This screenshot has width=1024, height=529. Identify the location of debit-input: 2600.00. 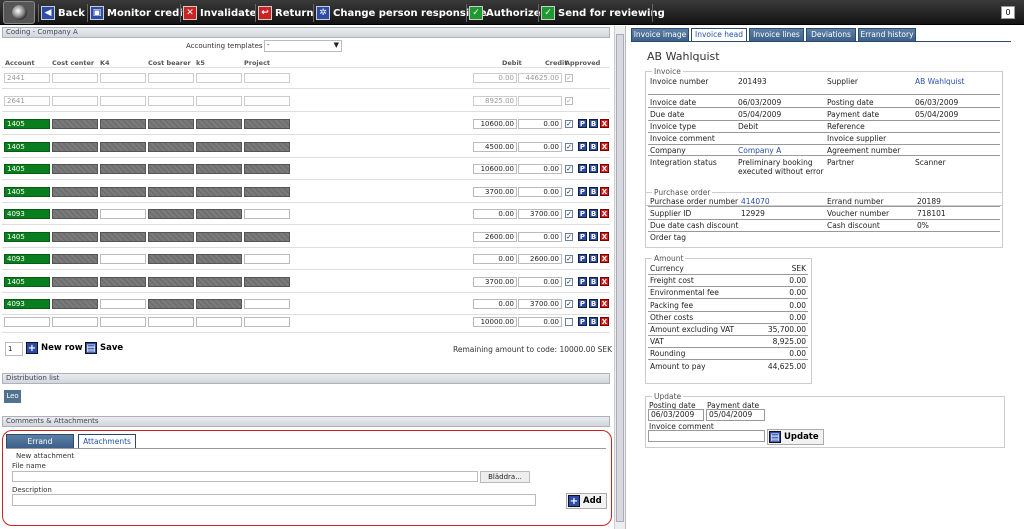
(495, 236).